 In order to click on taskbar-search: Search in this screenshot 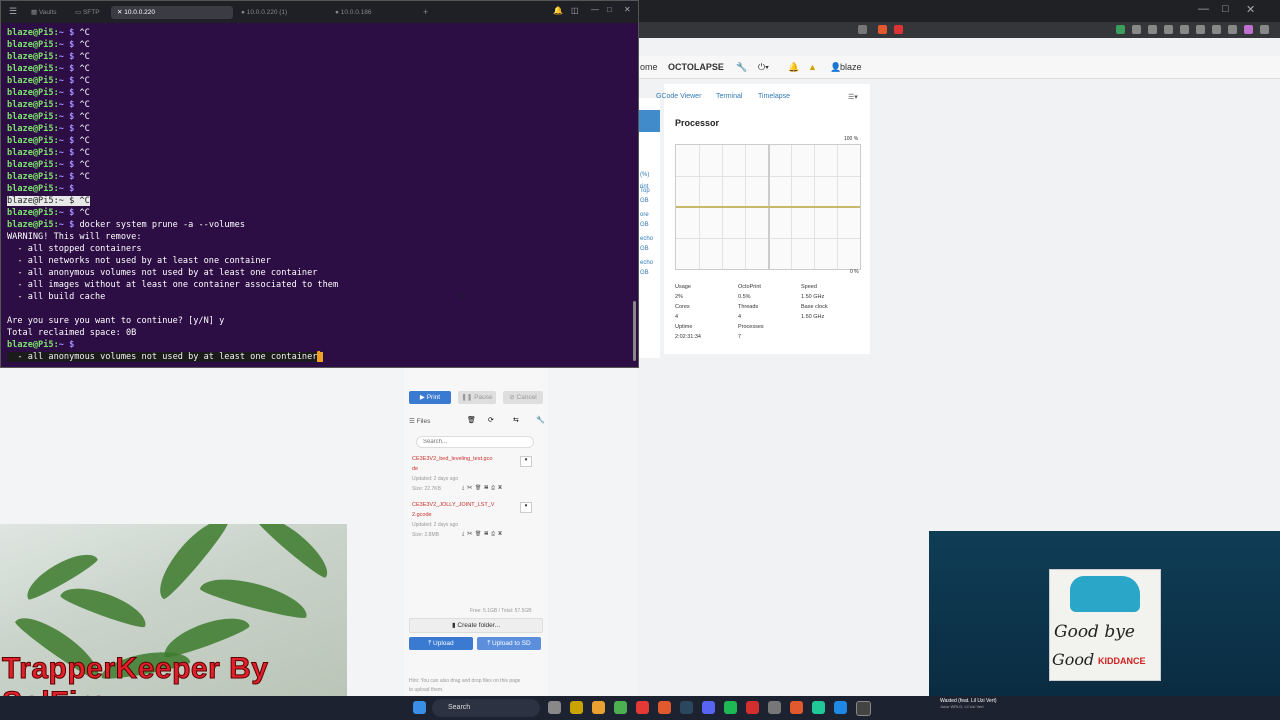, I will do `click(486, 708)`.